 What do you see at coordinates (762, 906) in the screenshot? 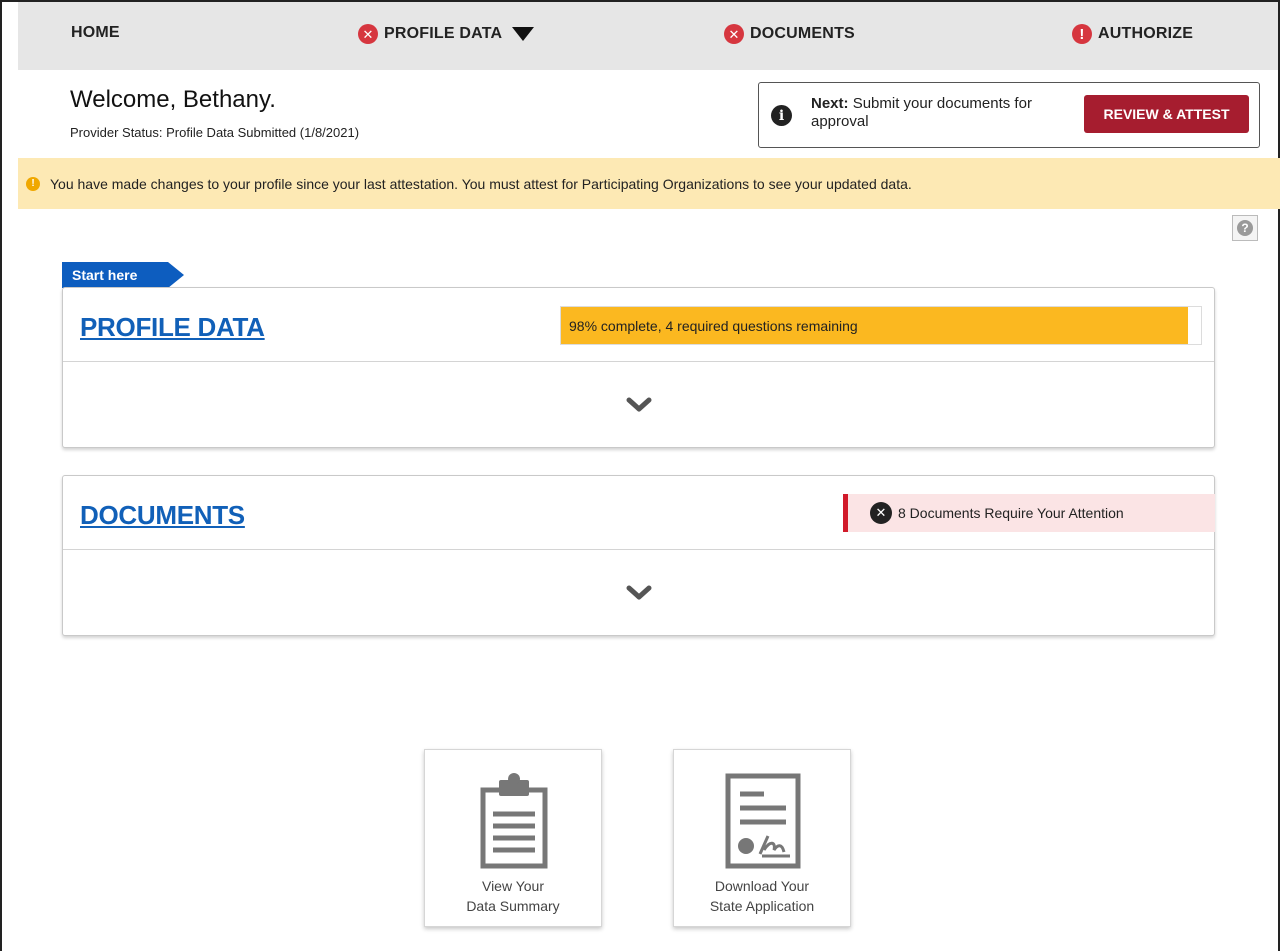
I see `tile-label-line2: State Application` at bounding box center [762, 906].